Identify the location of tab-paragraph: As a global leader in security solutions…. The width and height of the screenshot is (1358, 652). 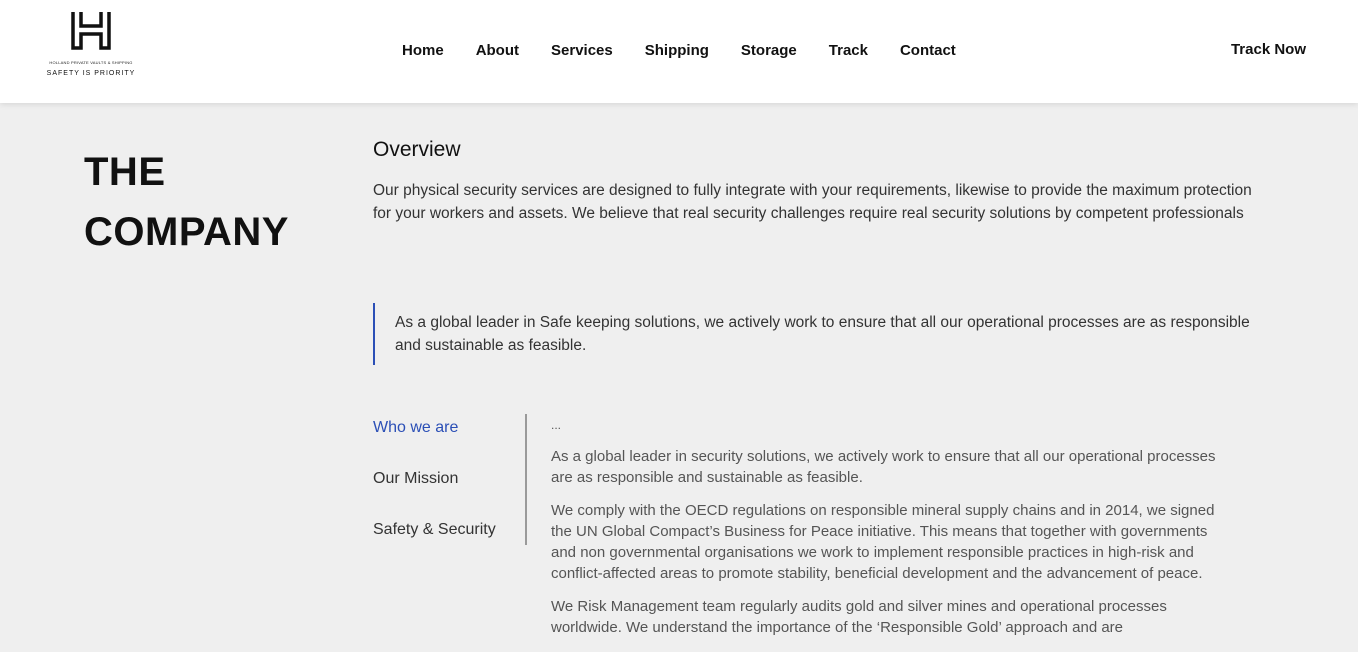
(883, 467).